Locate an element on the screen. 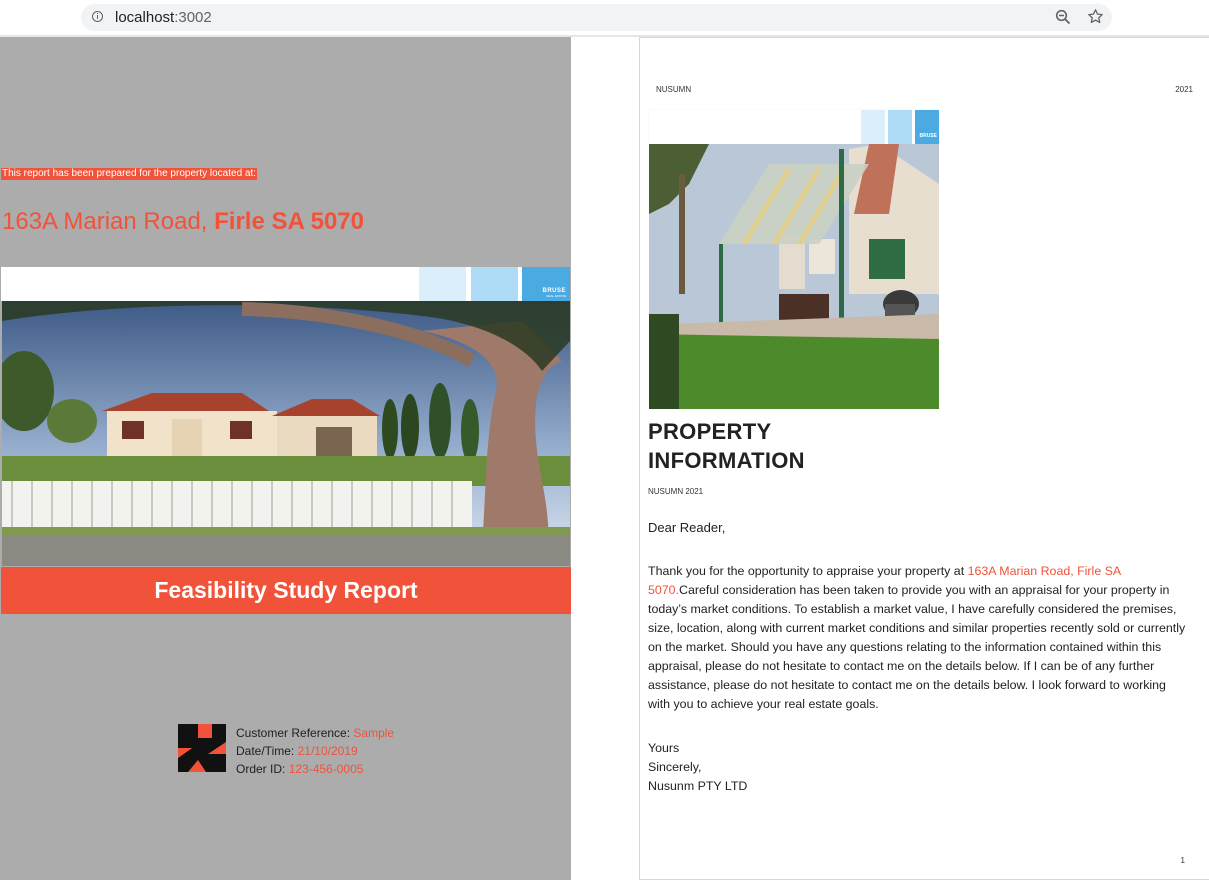 The image size is (1209, 880). address-bar: localhost:3002 is located at coordinates (596, 17).